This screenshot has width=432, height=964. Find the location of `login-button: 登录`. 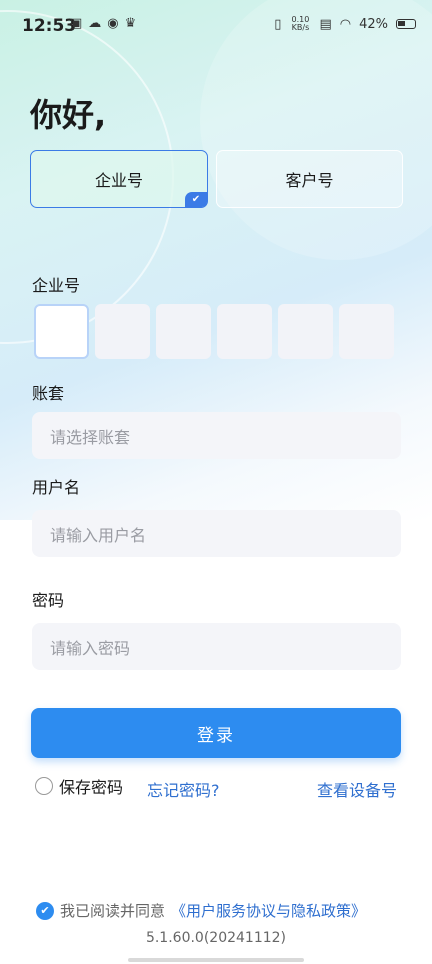

login-button: 登录 is located at coordinates (216, 733).